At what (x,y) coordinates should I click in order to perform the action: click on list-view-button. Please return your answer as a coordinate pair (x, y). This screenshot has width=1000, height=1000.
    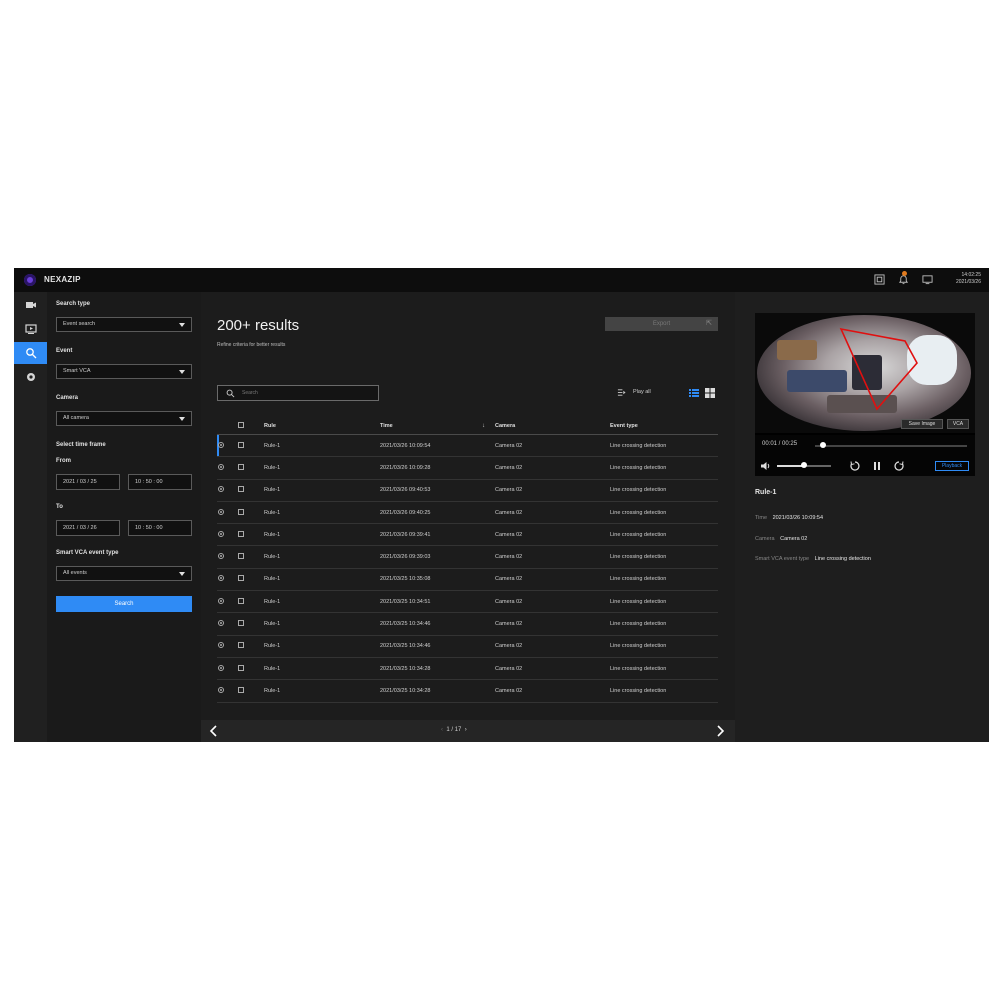
    Looking at the image, I should click on (694, 392).